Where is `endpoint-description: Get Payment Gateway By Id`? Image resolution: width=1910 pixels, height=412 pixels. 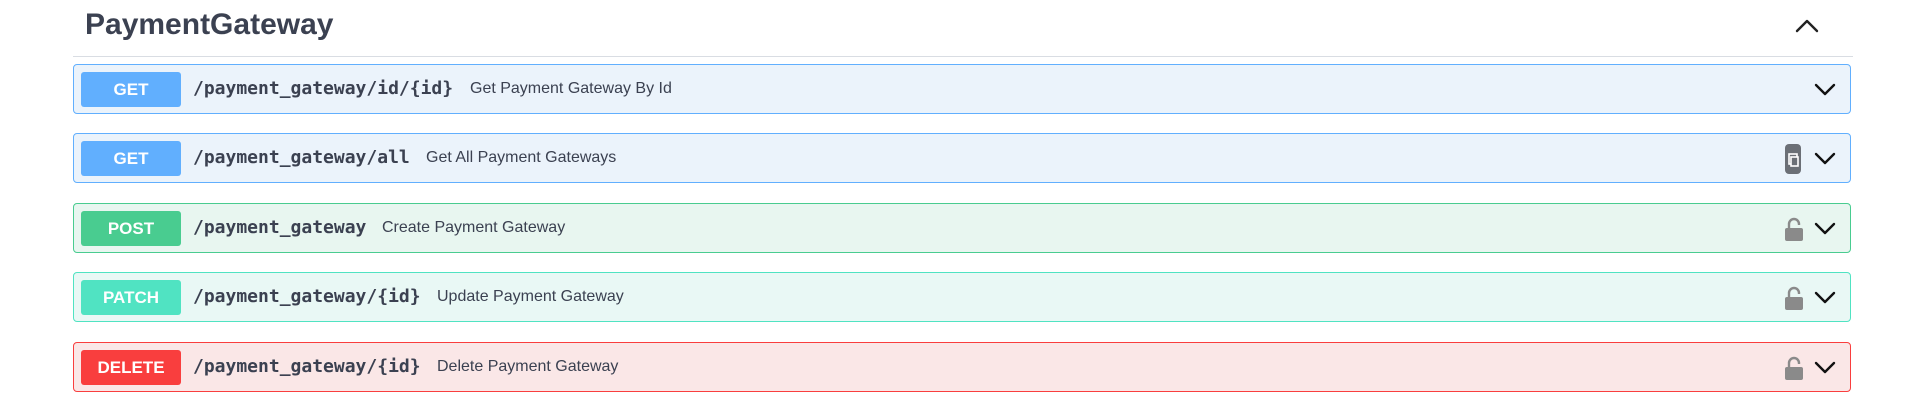
endpoint-description: Get Payment Gateway By Id is located at coordinates (571, 88).